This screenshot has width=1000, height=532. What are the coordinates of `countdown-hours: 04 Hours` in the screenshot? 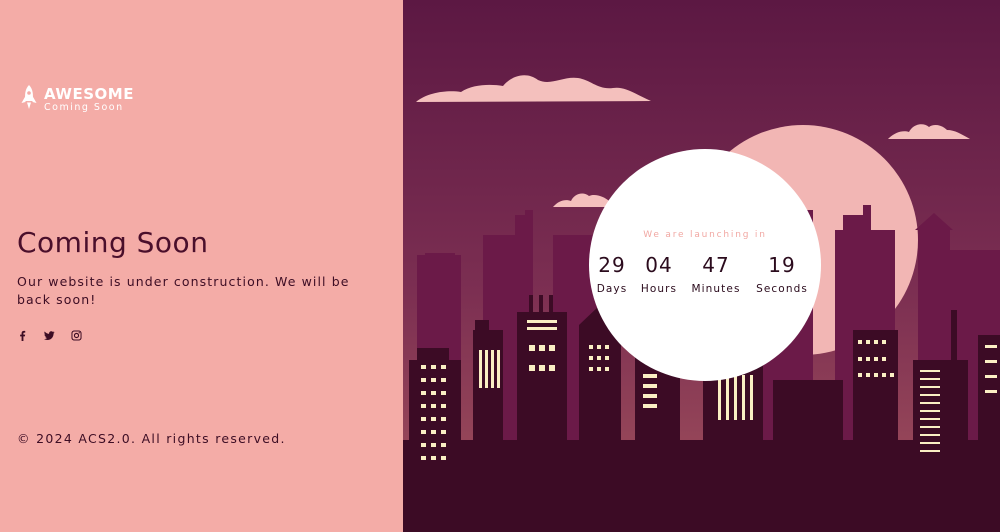 It's located at (659, 274).